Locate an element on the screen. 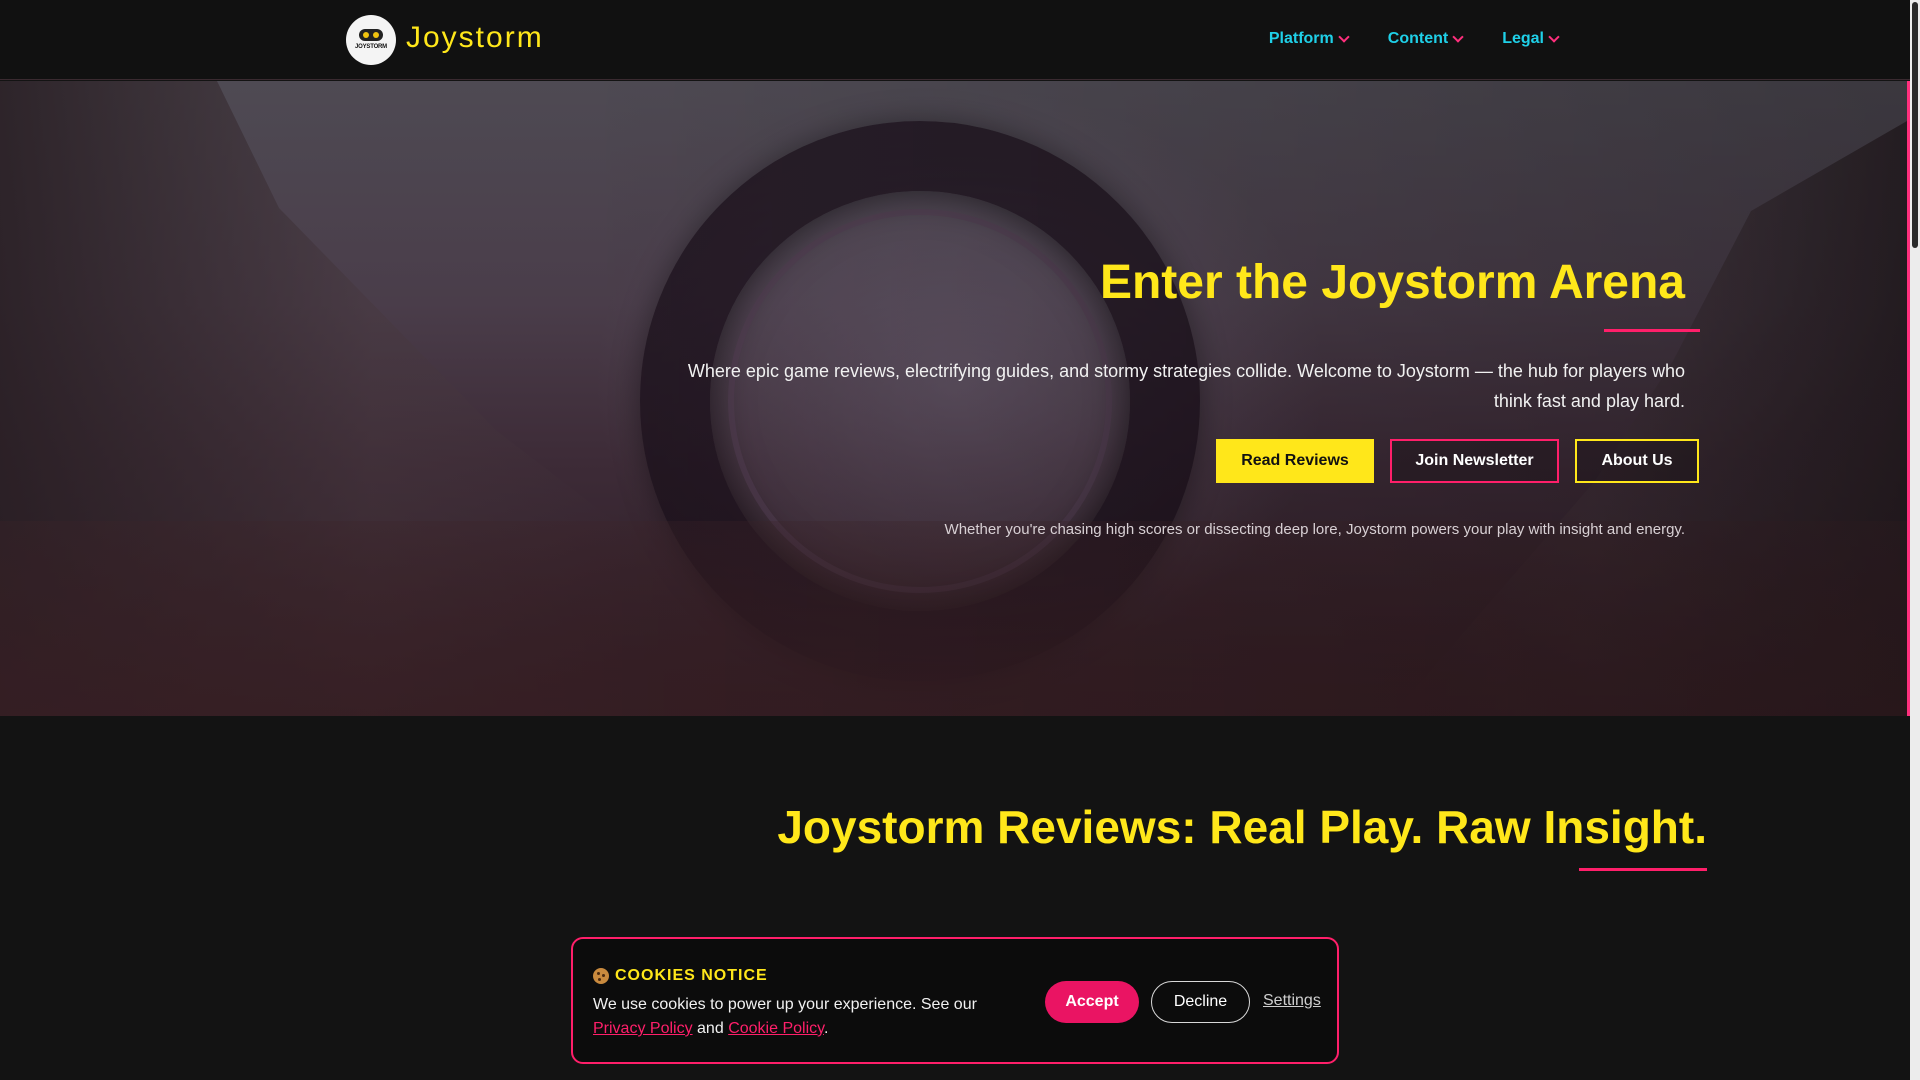 This screenshot has height=1080, width=1920. accept-cookies-button: Accept is located at coordinates (1092, 1002).